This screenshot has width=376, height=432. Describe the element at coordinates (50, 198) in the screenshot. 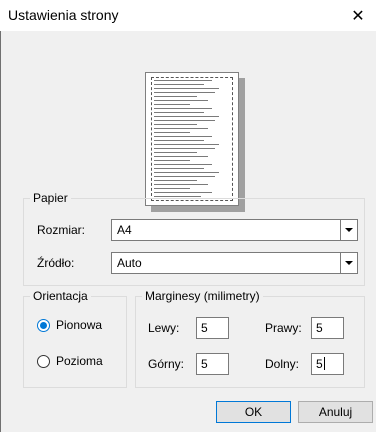

I see `paper-group-label: Papier` at that location.